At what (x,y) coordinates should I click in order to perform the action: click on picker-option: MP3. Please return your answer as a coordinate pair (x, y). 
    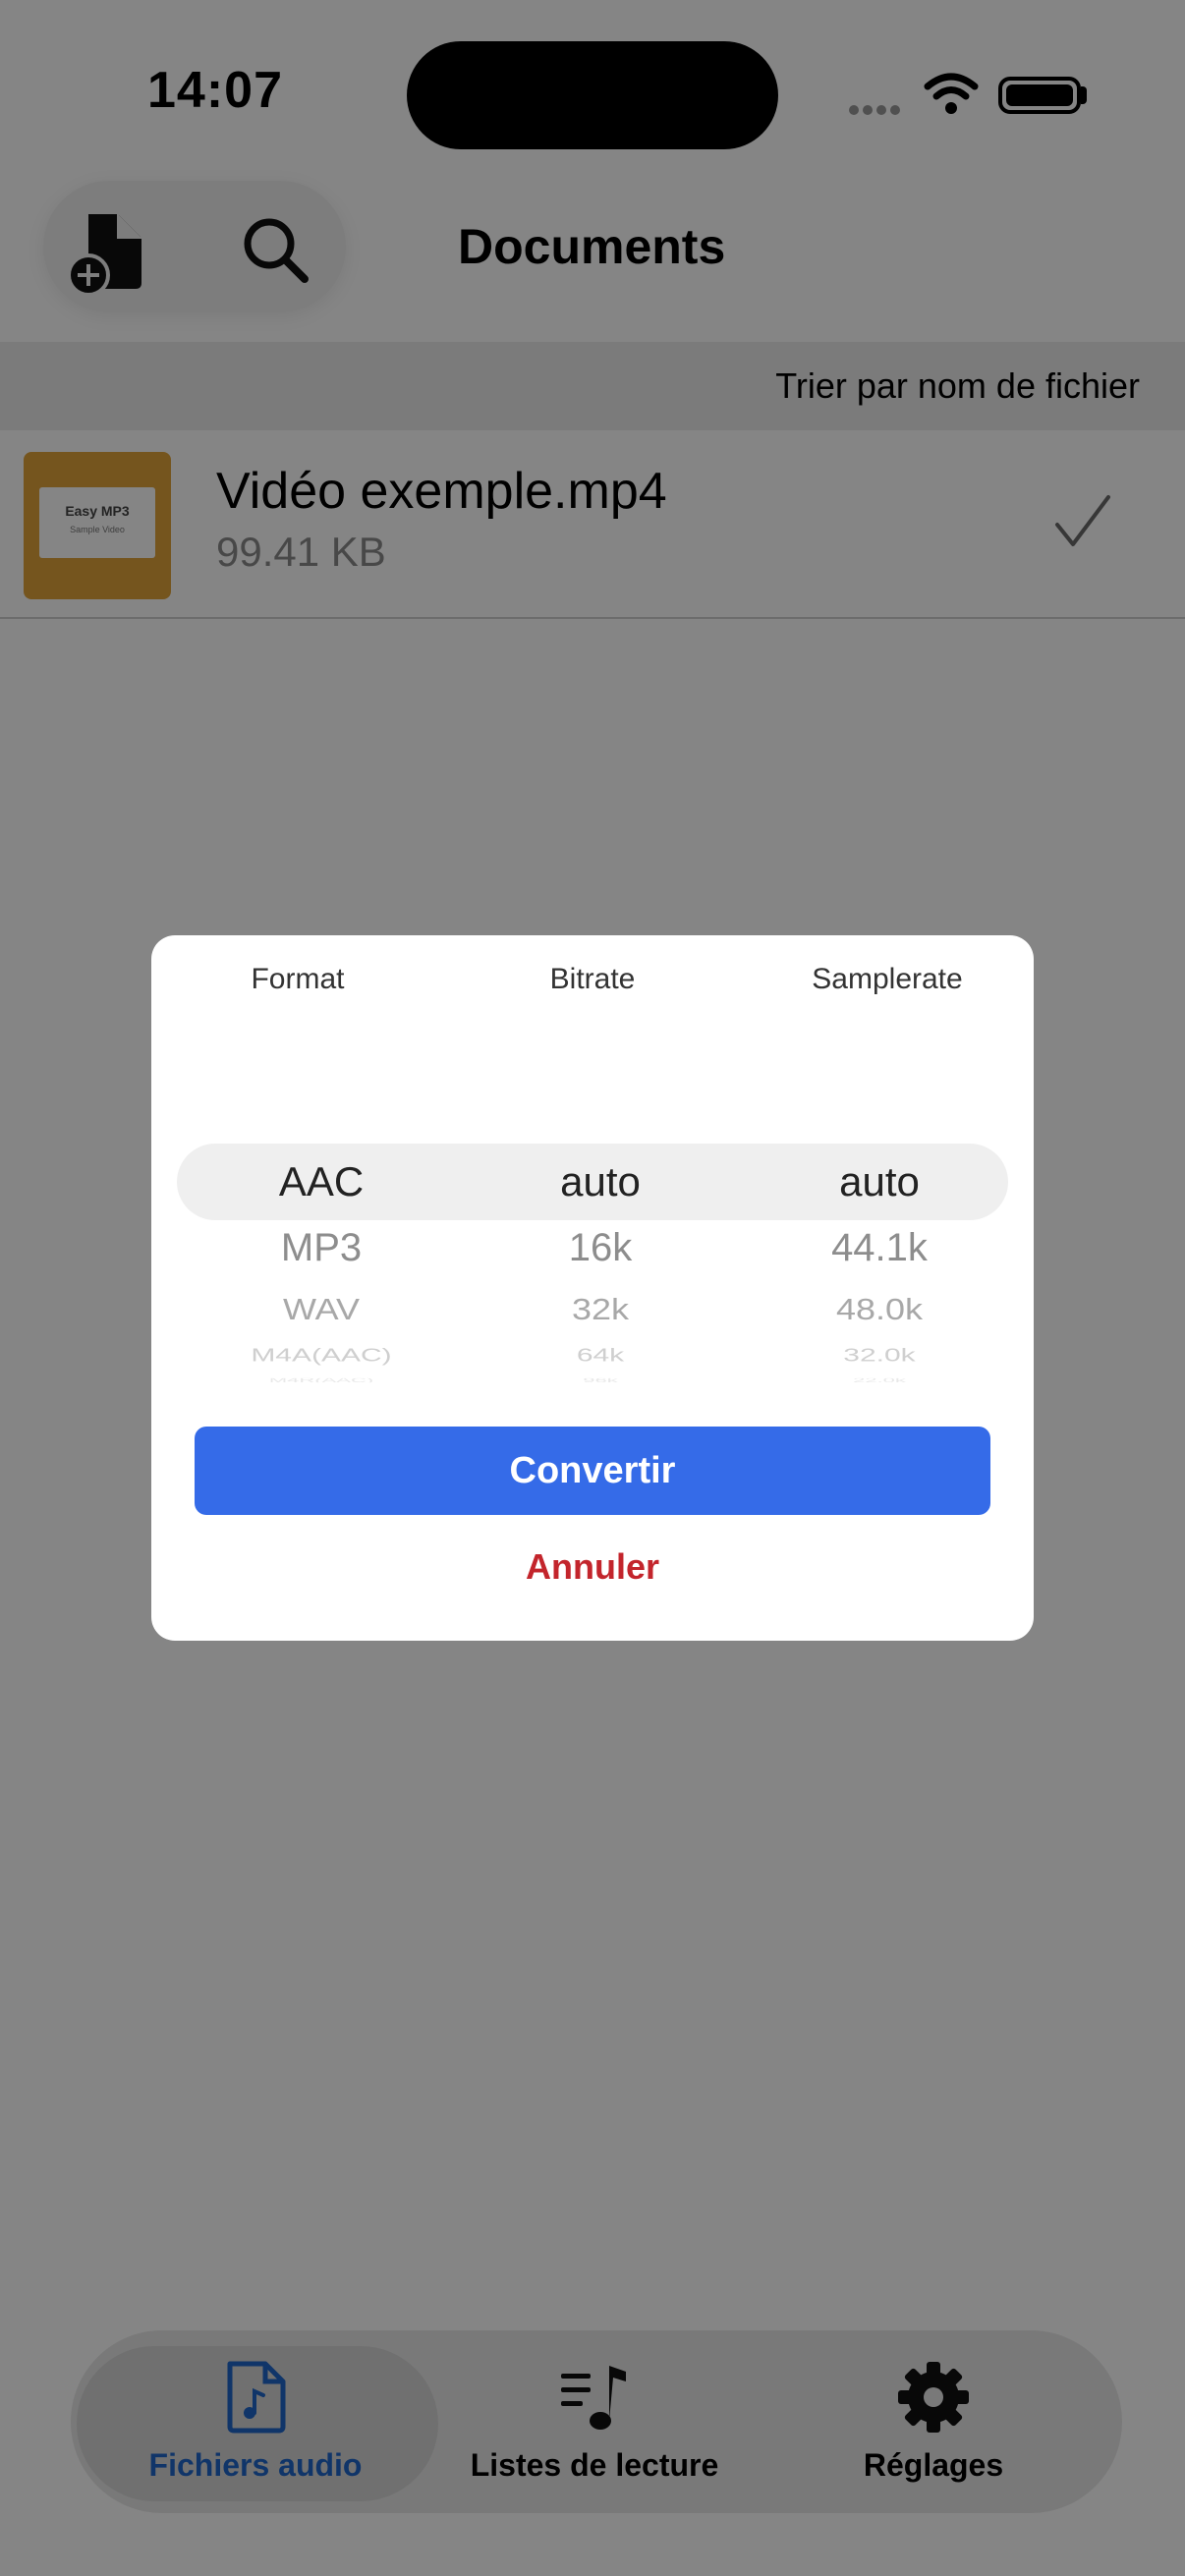
    Looking at the image, I should click on (321, 1247).